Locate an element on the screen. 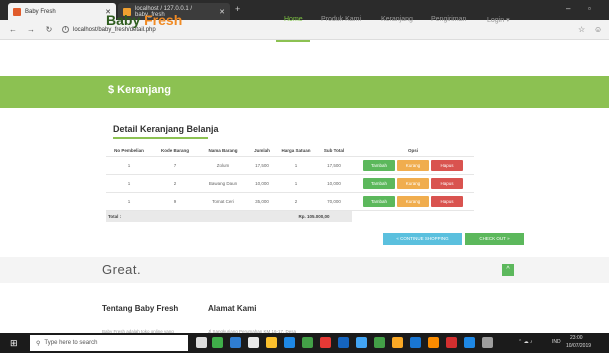 Image resolution: width=609 pixels, height=353 pixels. col-header: Nama Barang is located at coordinates (223, 151).